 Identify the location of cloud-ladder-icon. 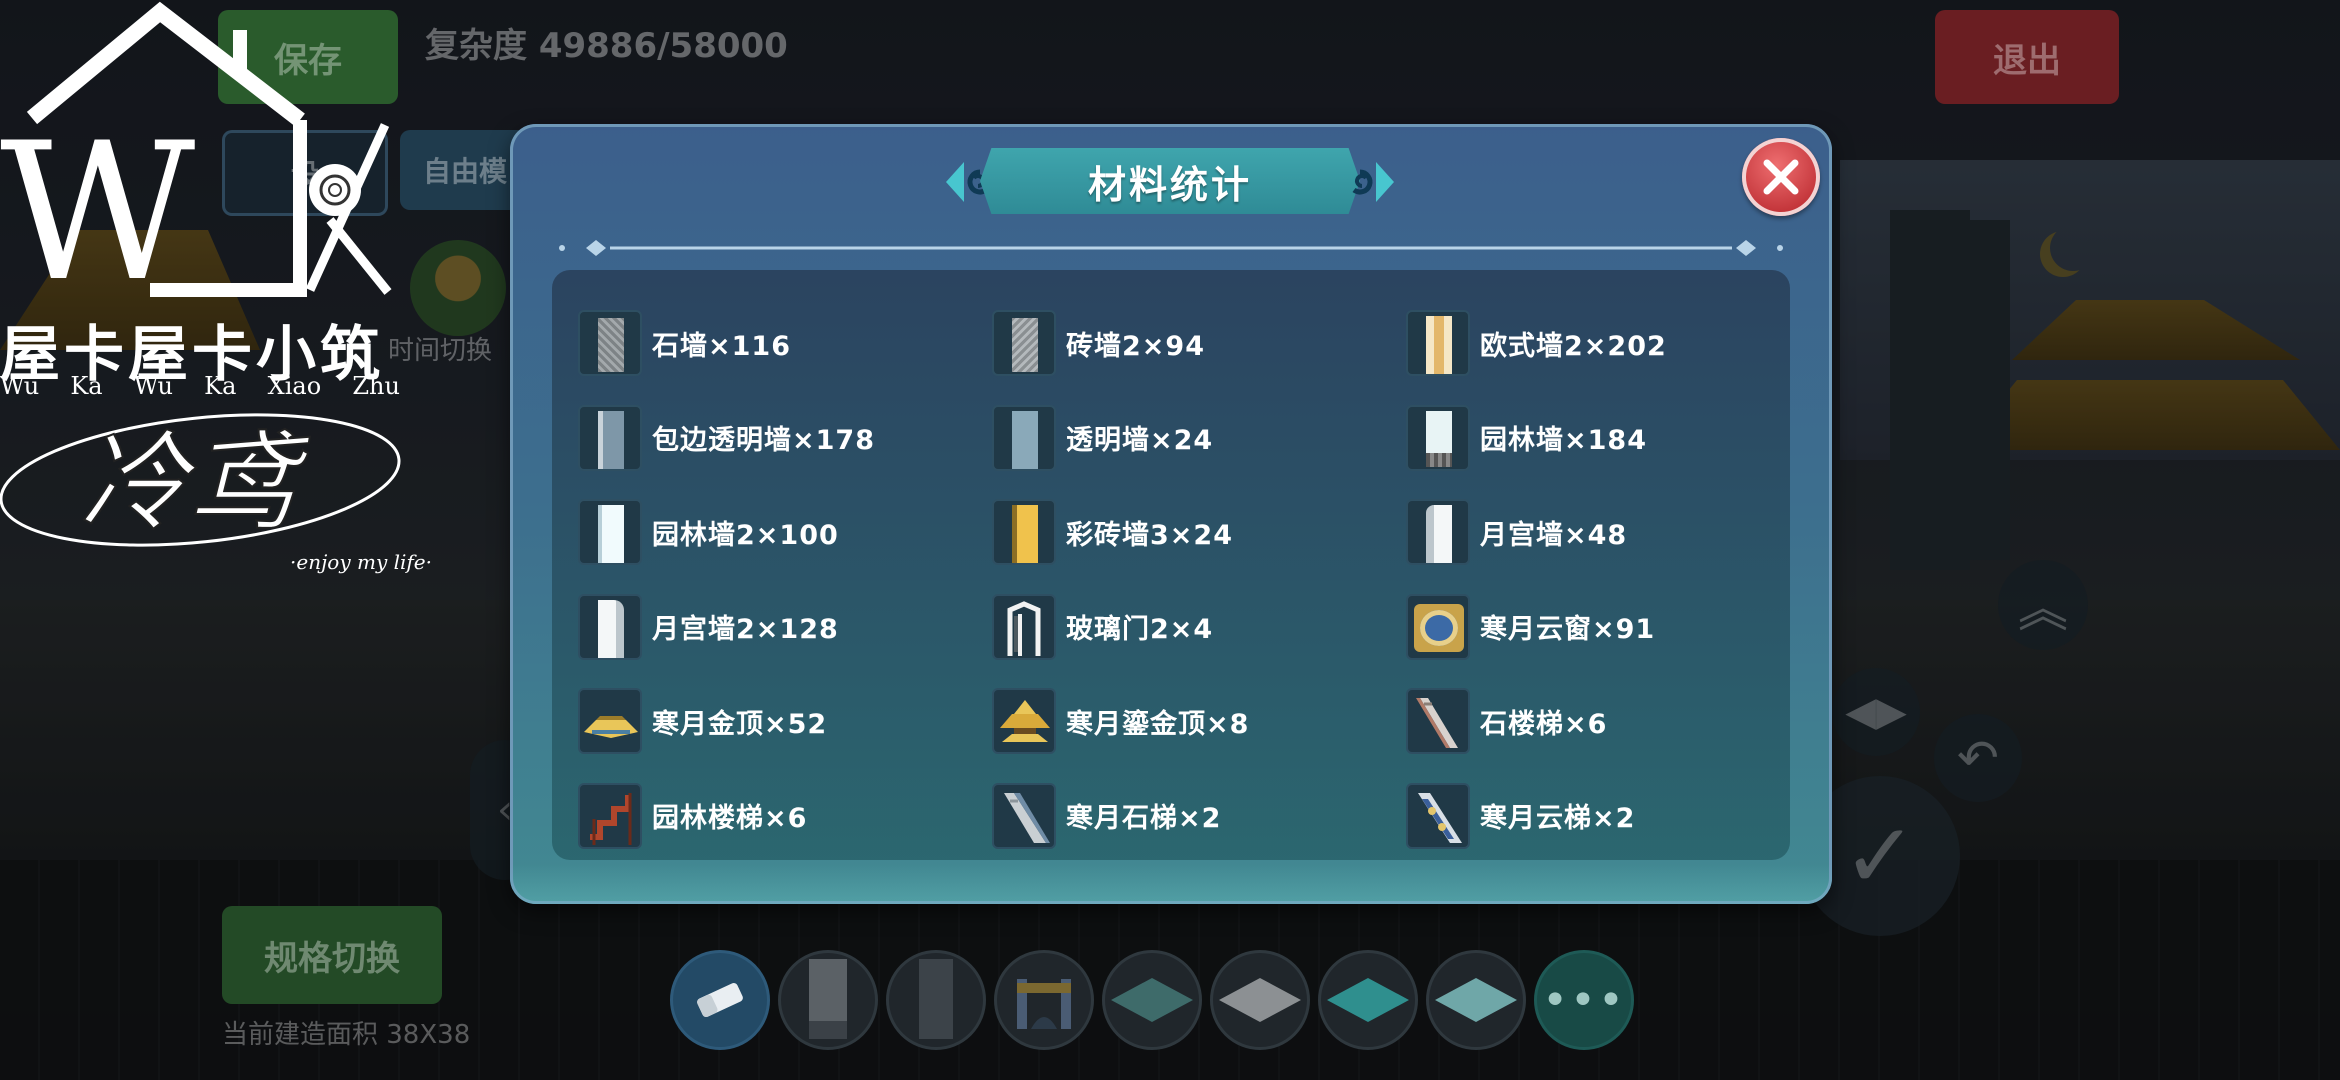
(1438, 815).